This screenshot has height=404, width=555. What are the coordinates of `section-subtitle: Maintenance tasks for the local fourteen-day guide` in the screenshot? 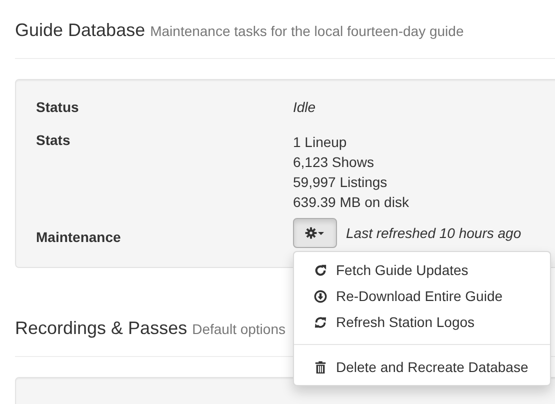 It's located at (307, 31).